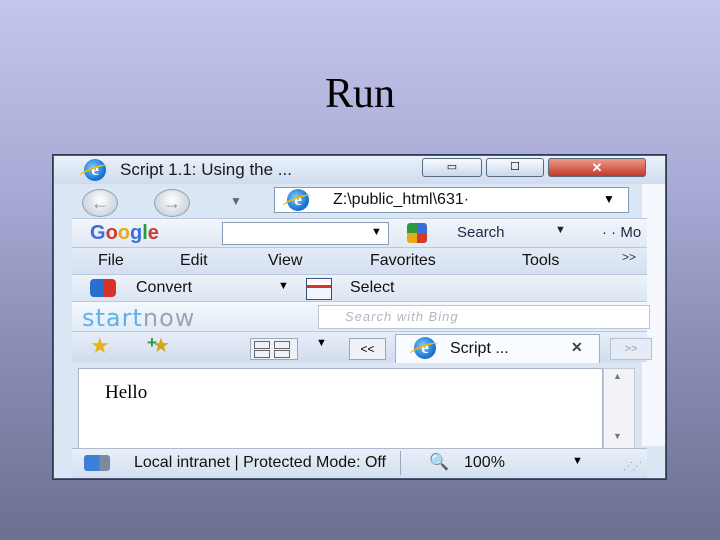 The image size is (720, 540). Describe the element at coordinates (617, 376) in the screenshot. I see `scroll-up-icon: ▲` at that location.